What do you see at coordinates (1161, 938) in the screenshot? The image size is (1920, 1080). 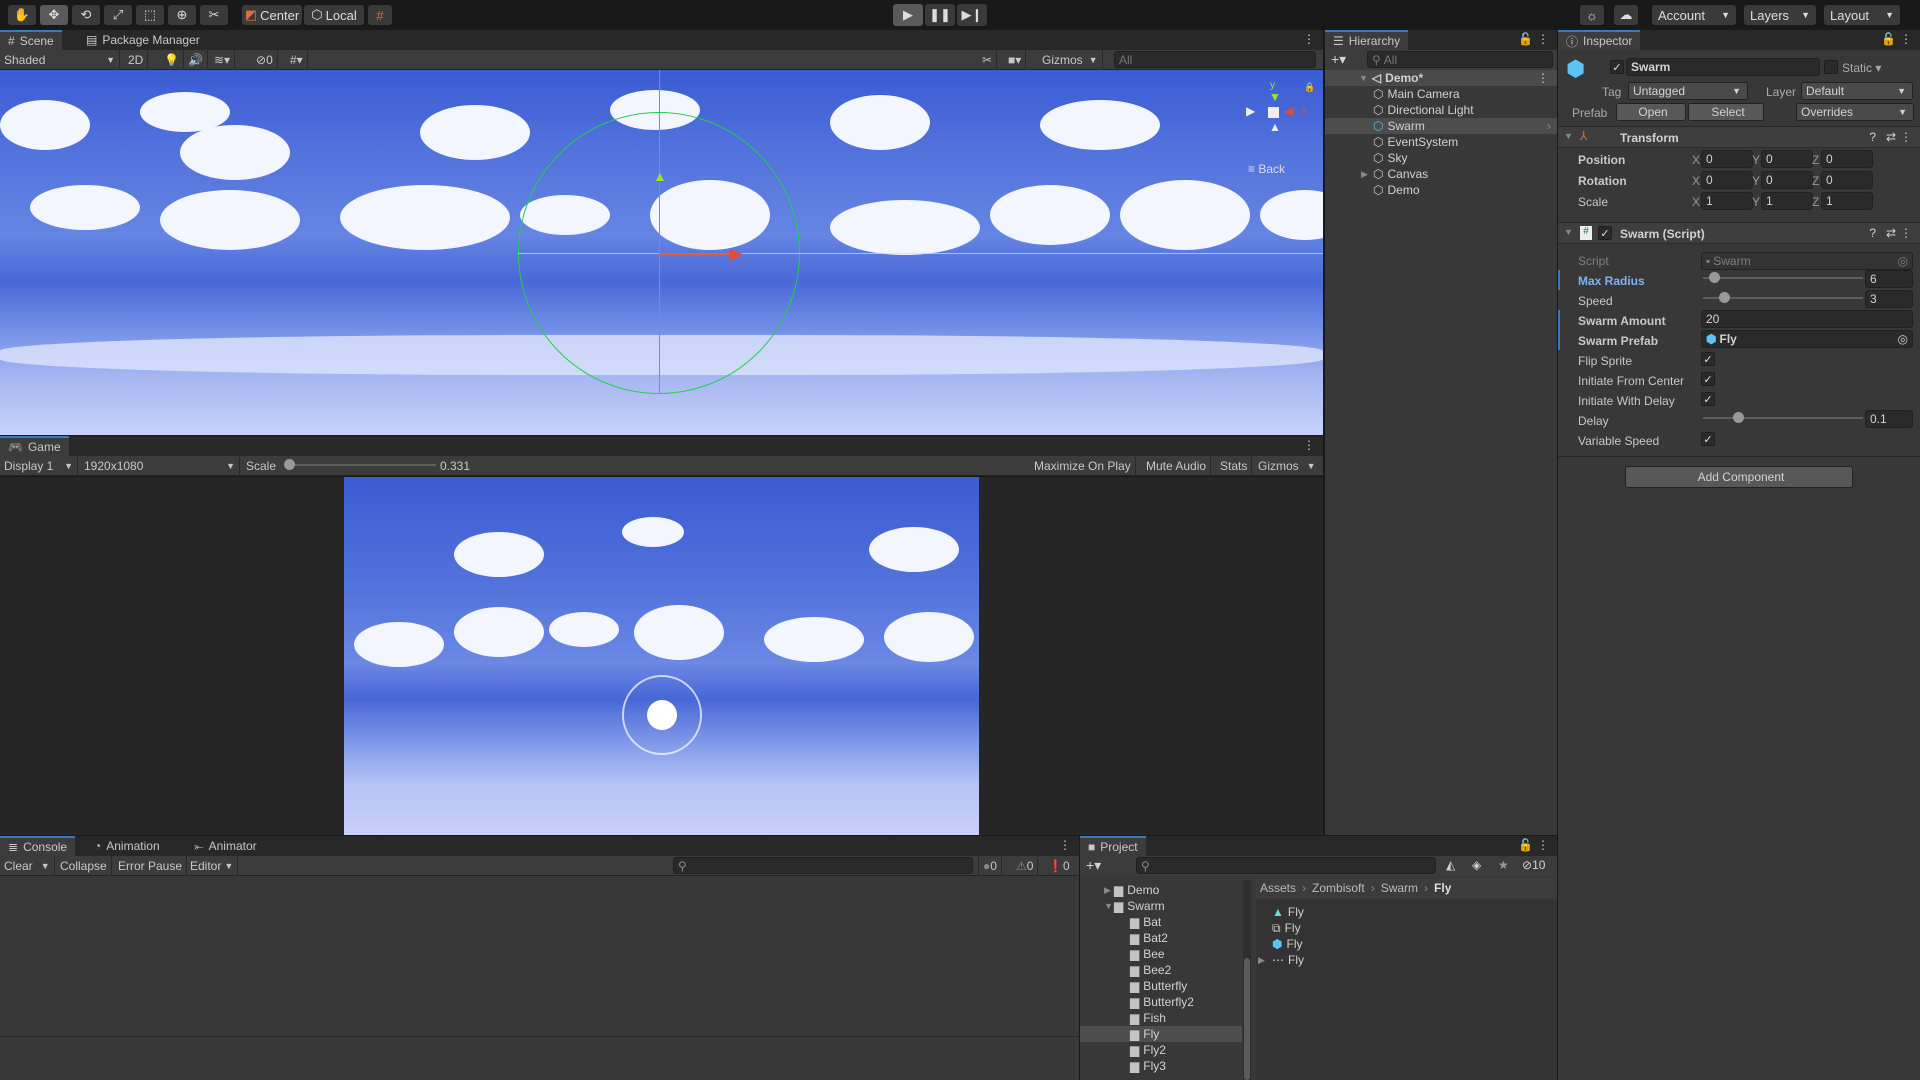 I see `folder-item: ▆ Bat2` at bounding box center [1161, 938].